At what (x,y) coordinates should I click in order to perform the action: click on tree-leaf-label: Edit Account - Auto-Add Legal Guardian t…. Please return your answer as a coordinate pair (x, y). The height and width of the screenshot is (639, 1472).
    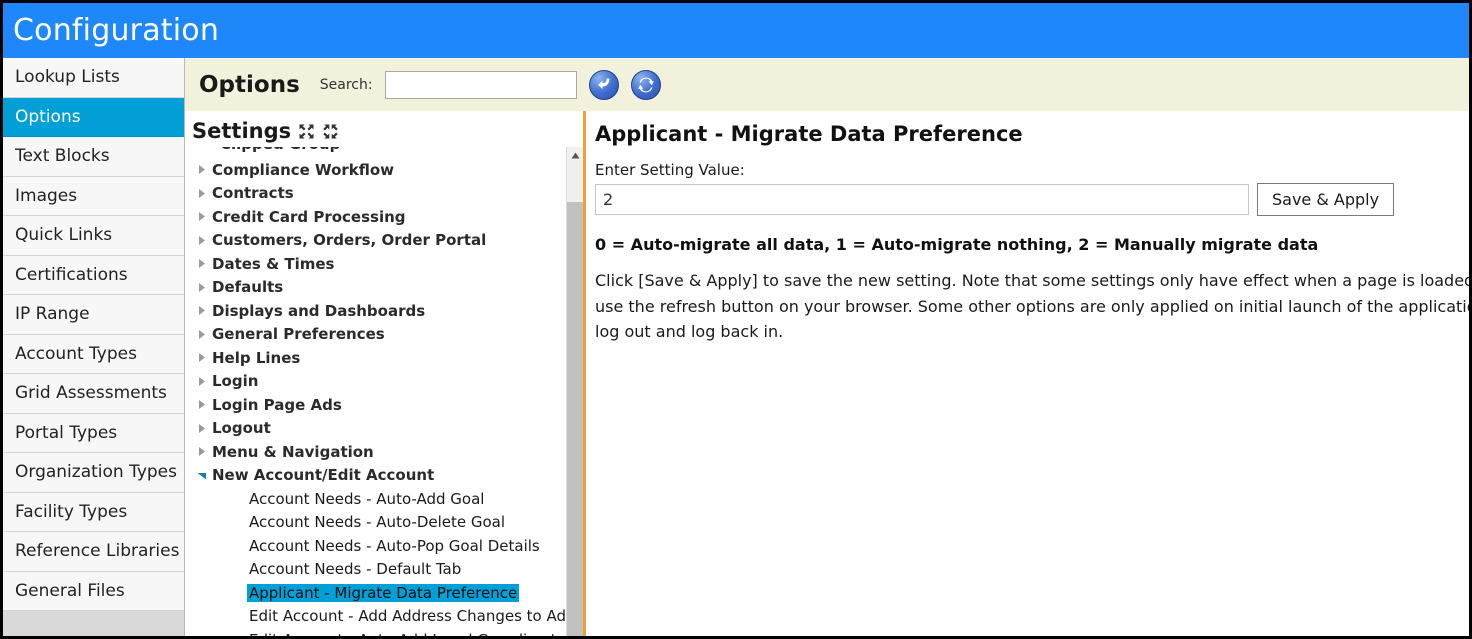
    Looking at the image, I should click on (406, 633).